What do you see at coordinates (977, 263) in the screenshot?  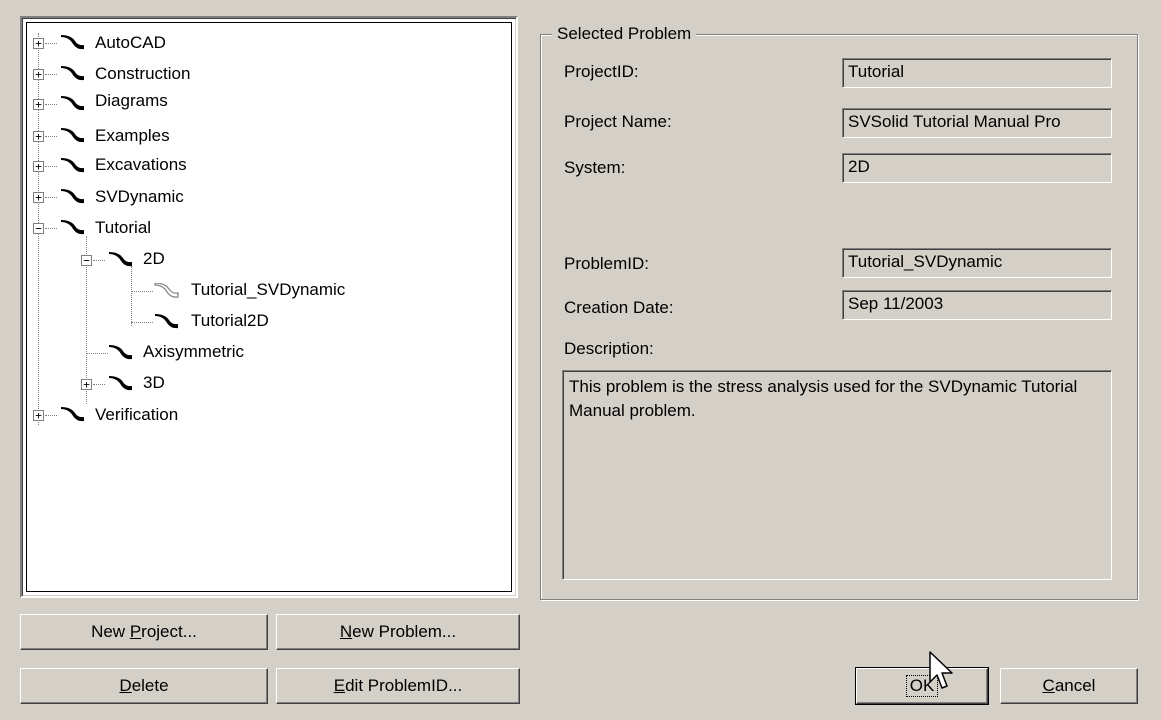 I see `problem-id-field: Tutorial_SVDynamic` at bounding box center [977, 263].